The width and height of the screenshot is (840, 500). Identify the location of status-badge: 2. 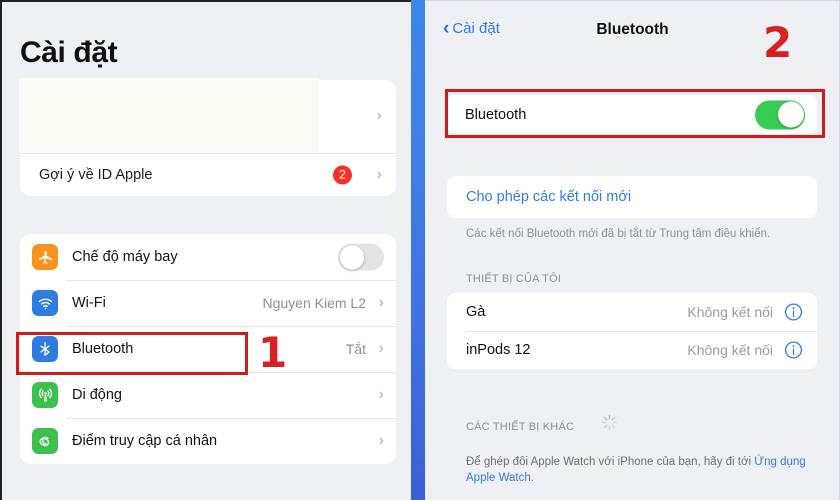
(342, 175).